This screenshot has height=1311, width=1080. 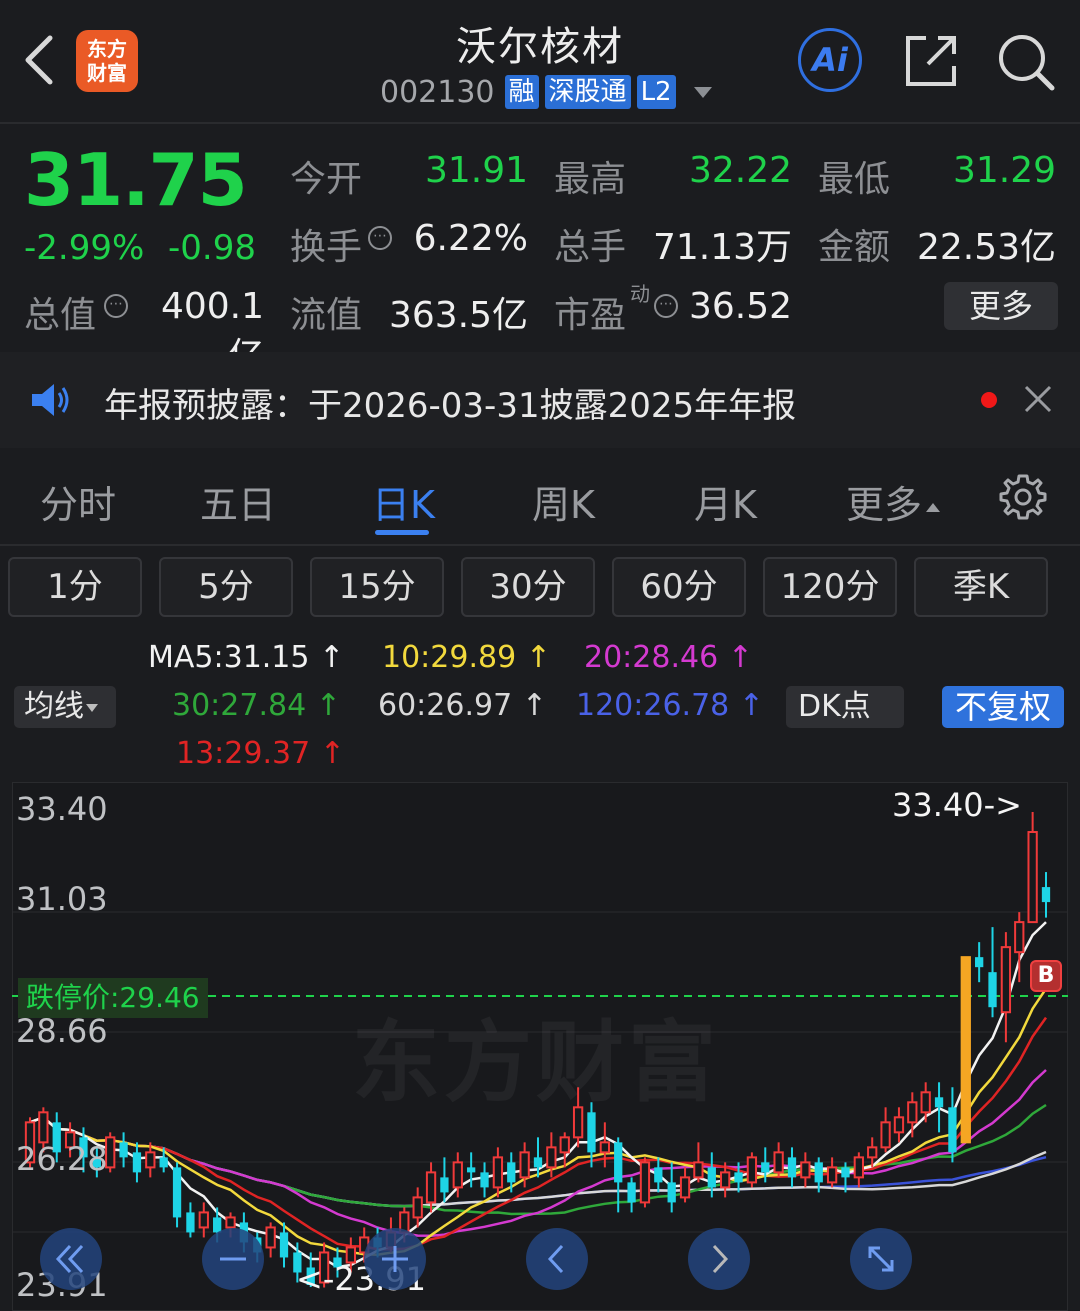 I want to click on ai-assistant-button: Ai, so click(x=830, y=60).